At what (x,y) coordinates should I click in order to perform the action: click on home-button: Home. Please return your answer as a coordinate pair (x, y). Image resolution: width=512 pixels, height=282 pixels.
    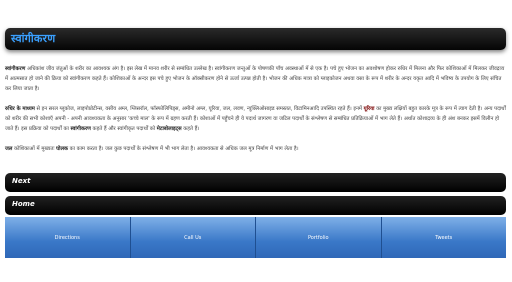
    Looking at the image, I should click on (255, 205).